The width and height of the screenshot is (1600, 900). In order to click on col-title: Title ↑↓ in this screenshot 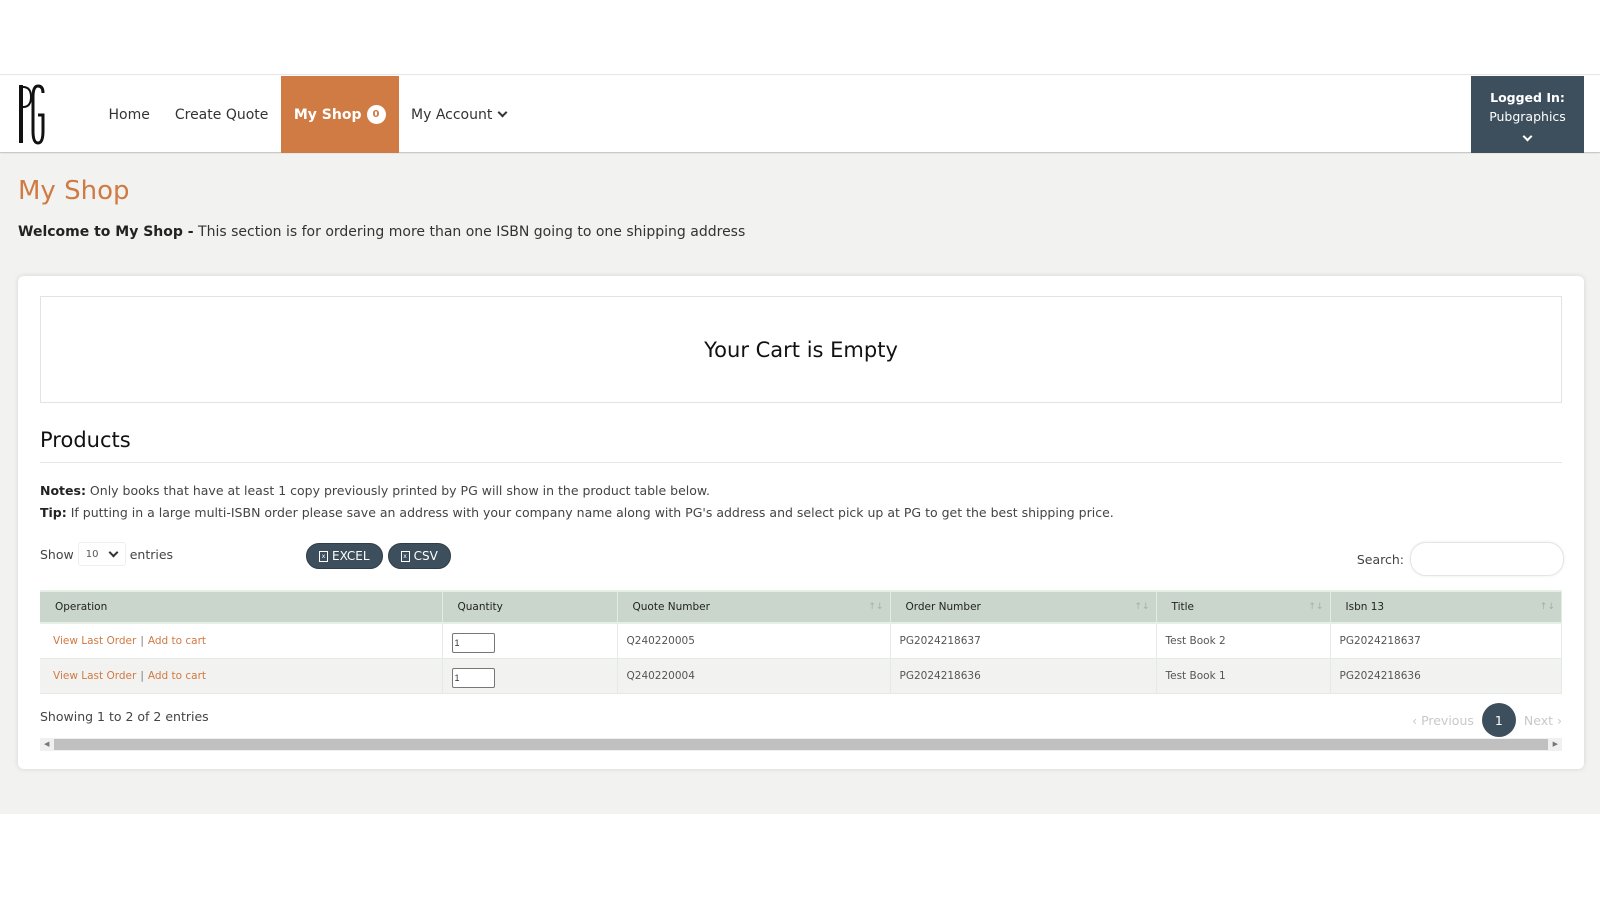, I will do `click(1243, 607)`.